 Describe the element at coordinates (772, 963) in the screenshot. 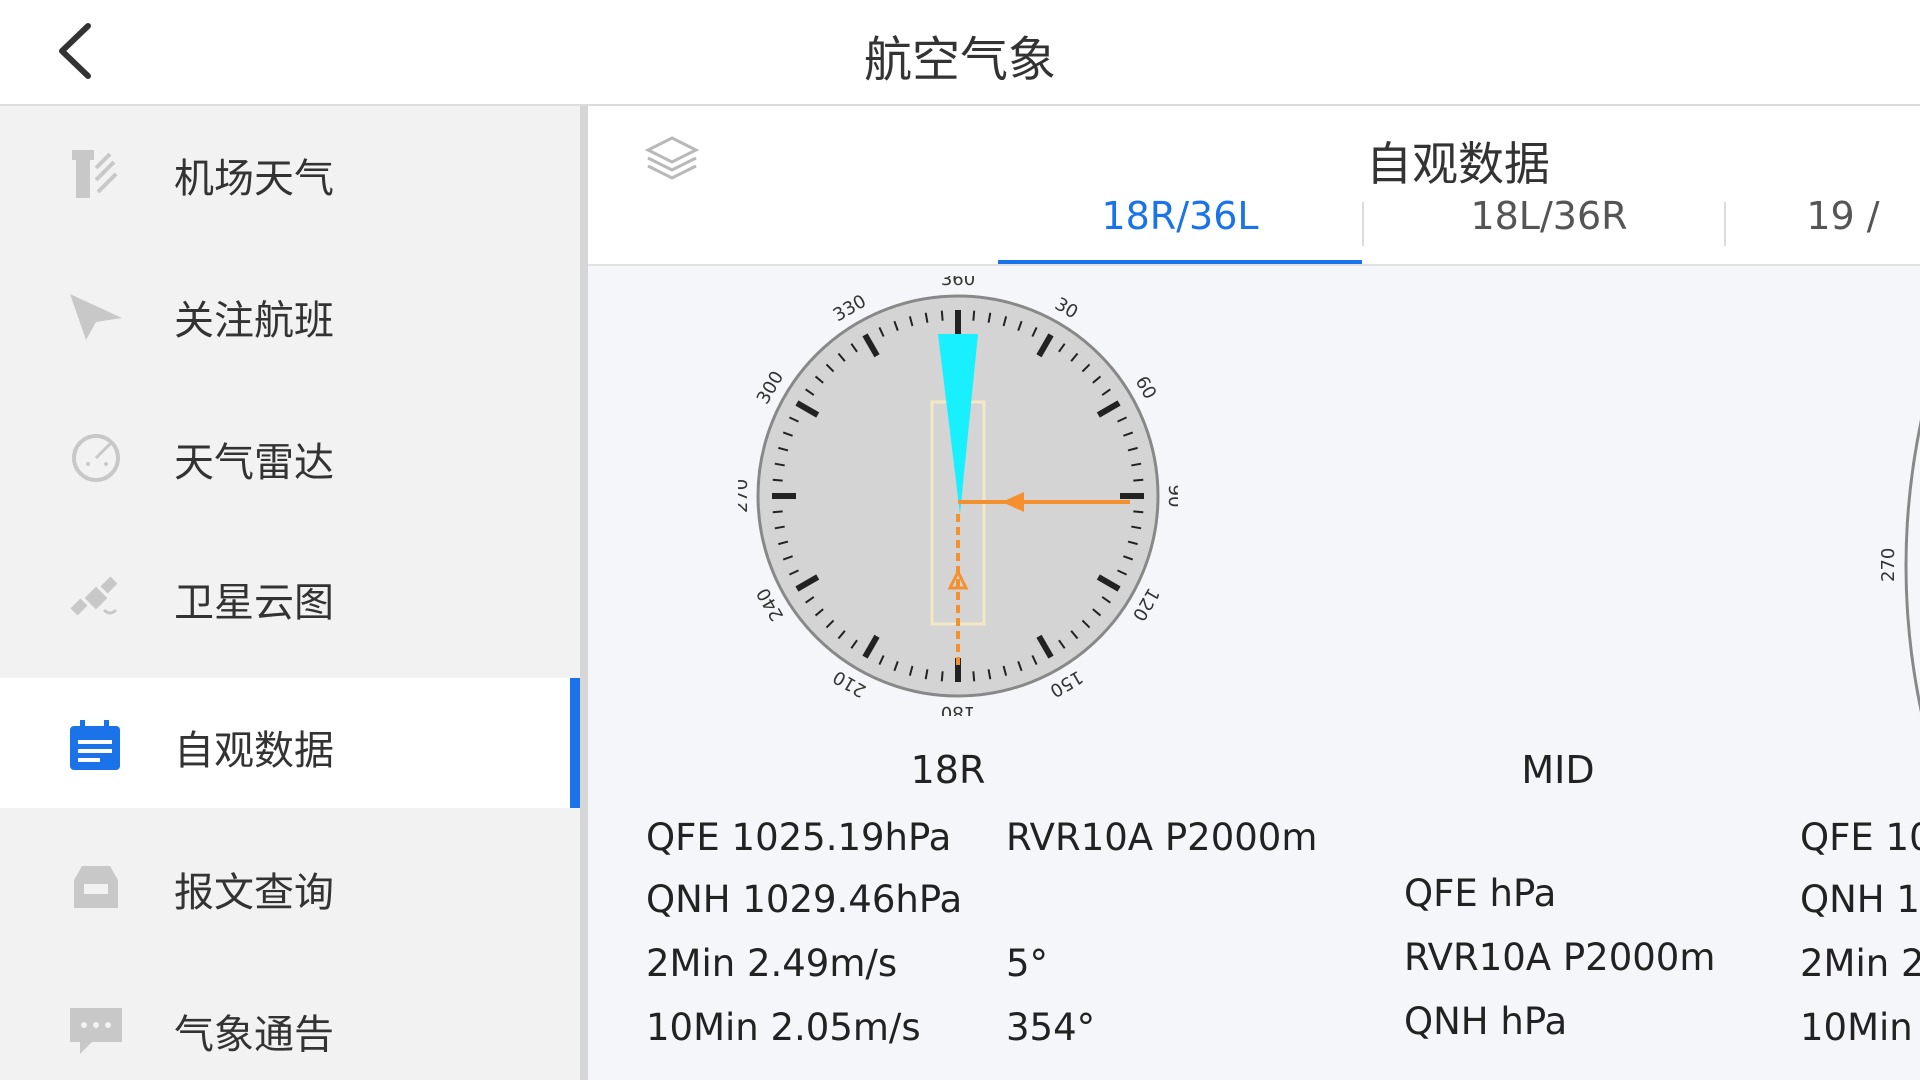

I see `wind-2min-value: 2Min 2.49m/s` at that location.